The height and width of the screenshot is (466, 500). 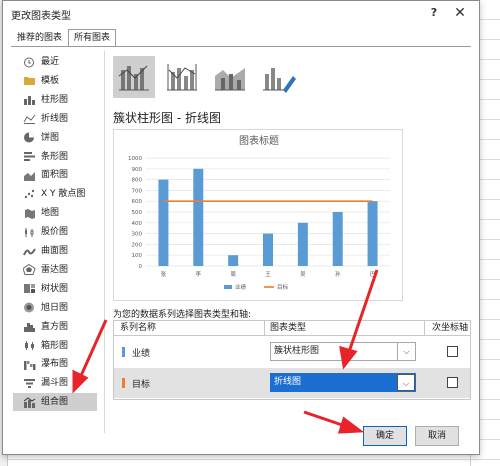 What do you see at coordinates (141, 385) in the screenshot?
I see `series-name: 目标` at bounding box center [141, 385].